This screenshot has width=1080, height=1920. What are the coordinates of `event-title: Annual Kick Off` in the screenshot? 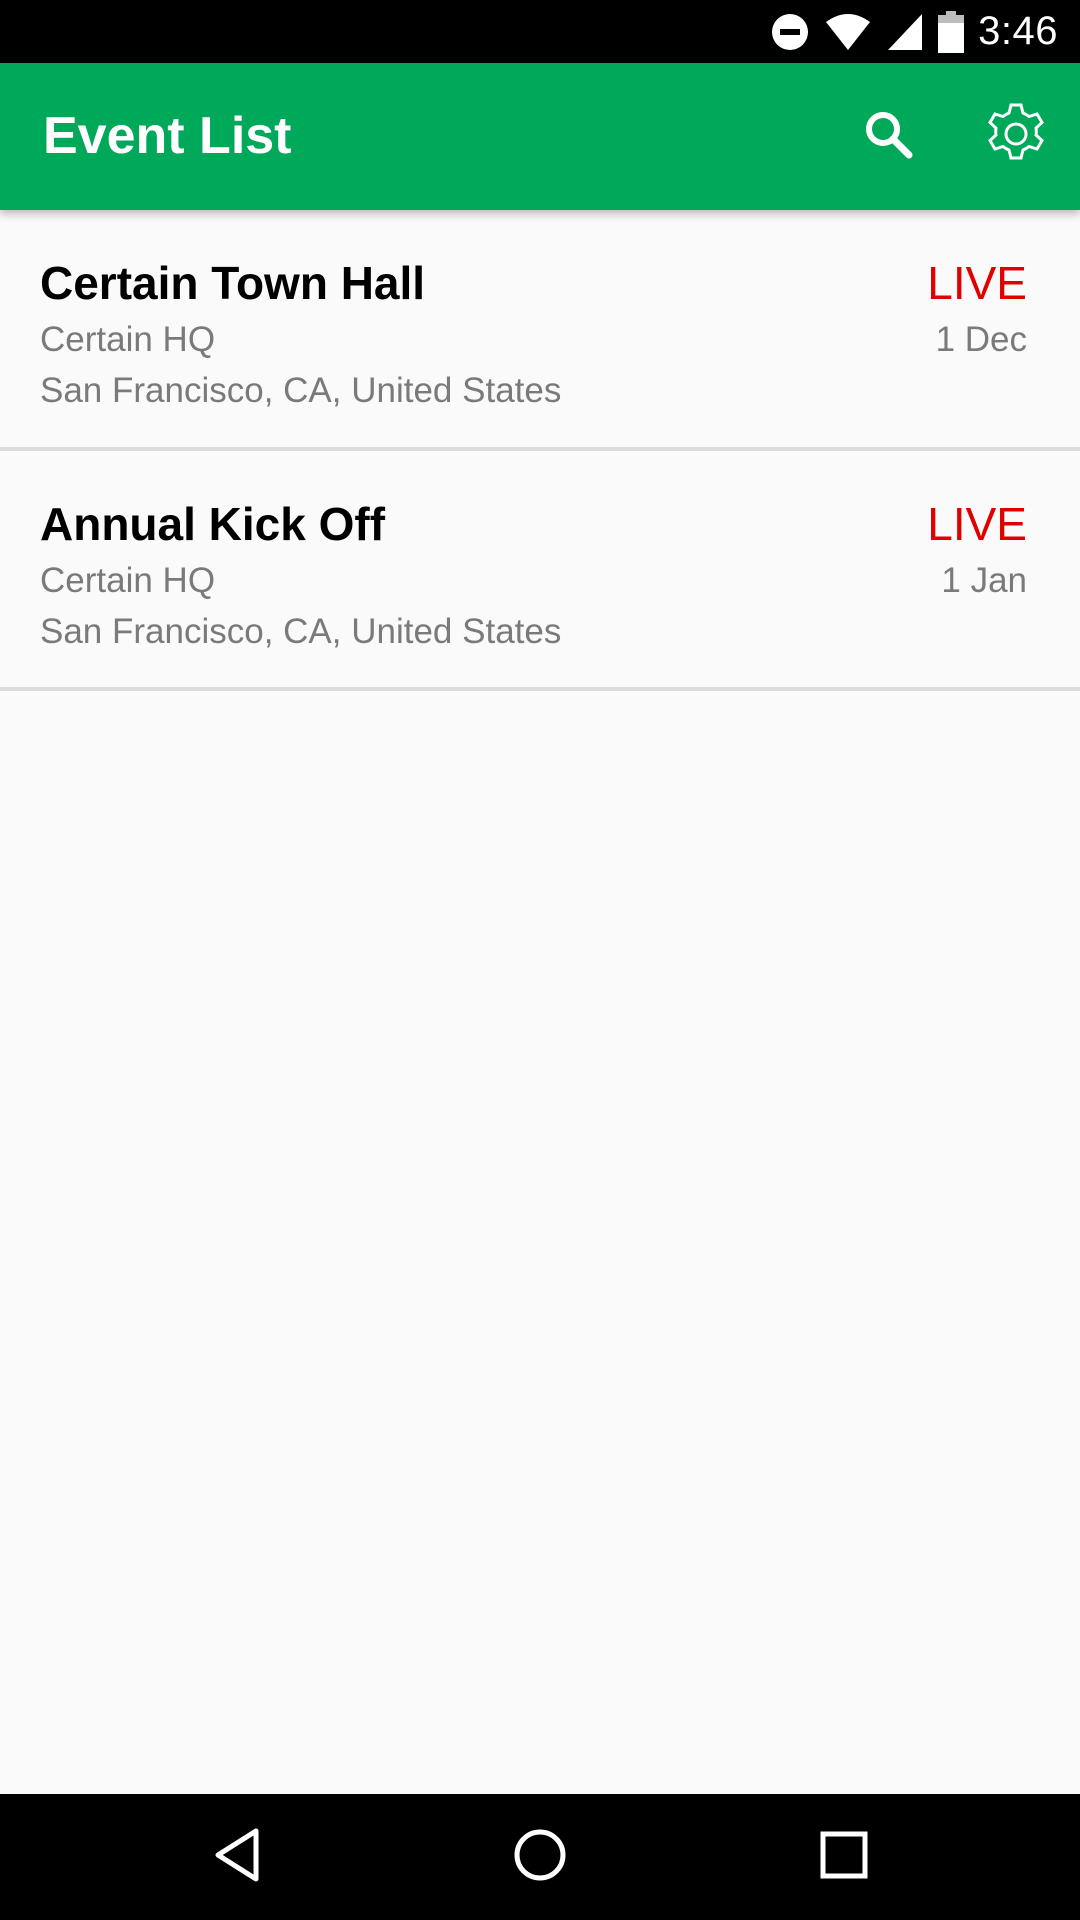 It's located at (213, 524).